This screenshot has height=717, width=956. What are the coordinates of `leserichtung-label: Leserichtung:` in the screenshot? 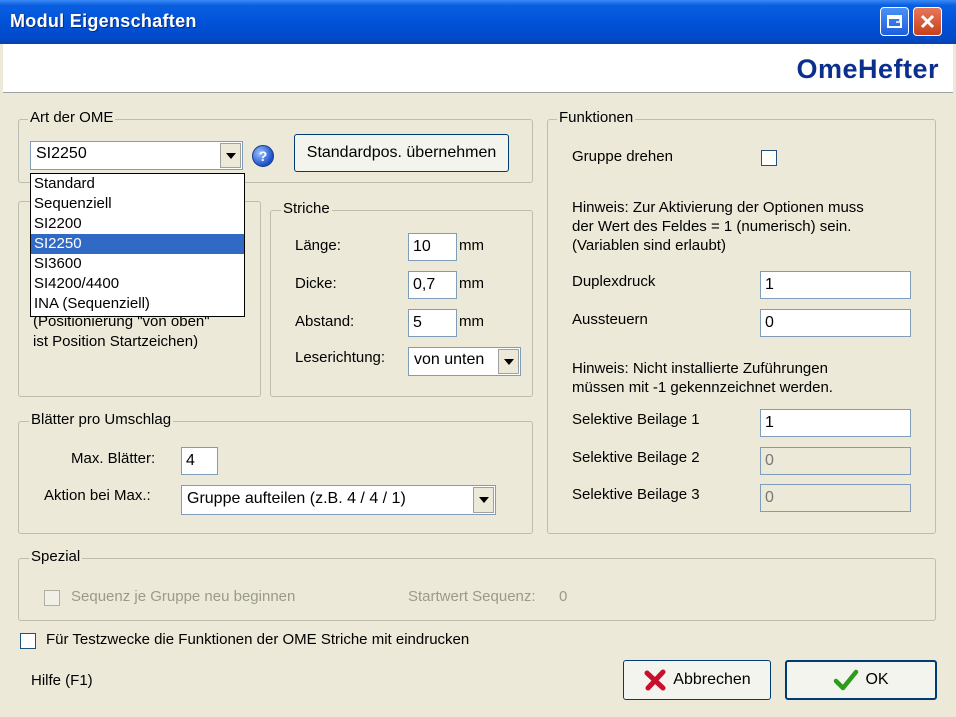 It's located at (340, 357).